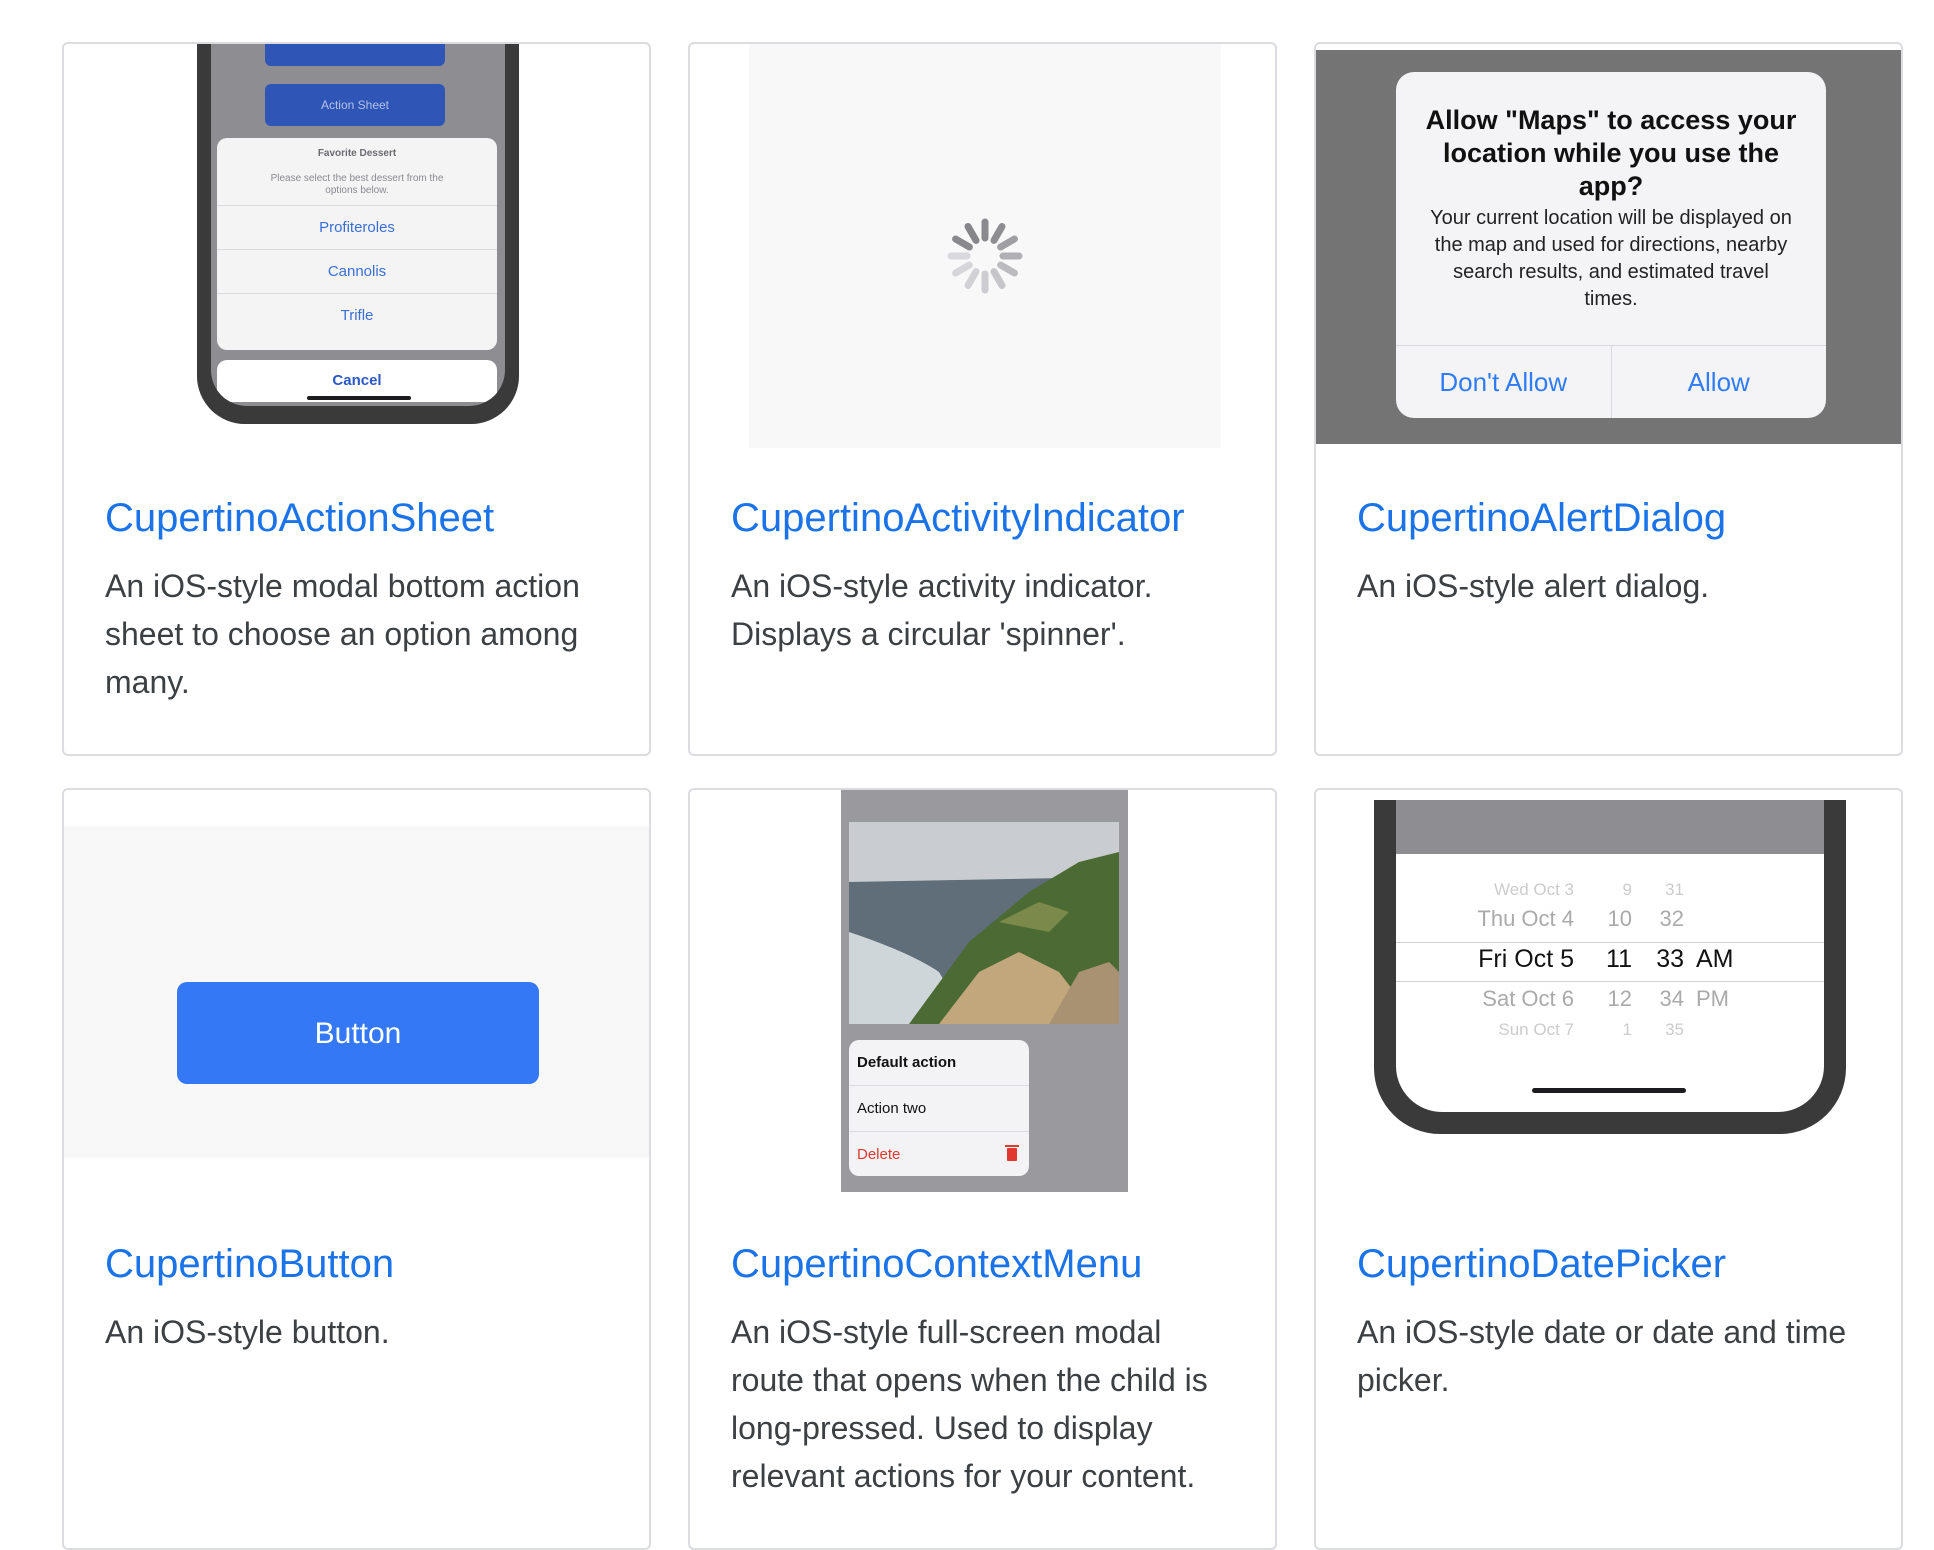 The image size is (1934, 1550). I want to click on picker-date: Sun Oct 7, so click(1536, 1029).